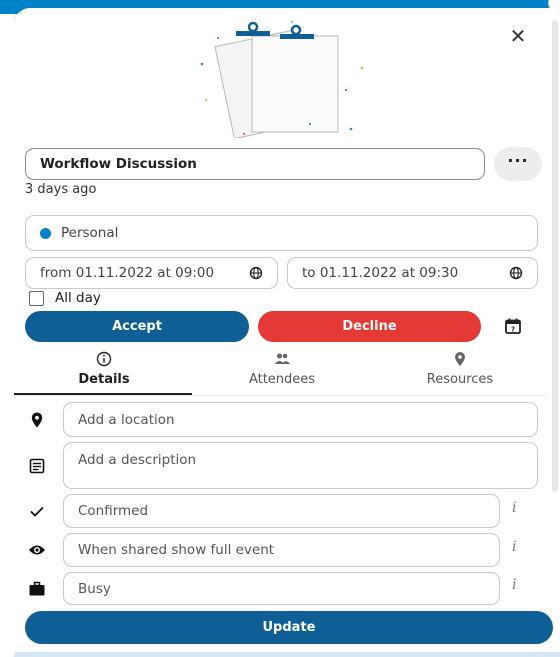 This screenshot has width=560, height=657. Describe the element at coordinates (282, 358) in the screenshot. I see `people-icon` at that location.